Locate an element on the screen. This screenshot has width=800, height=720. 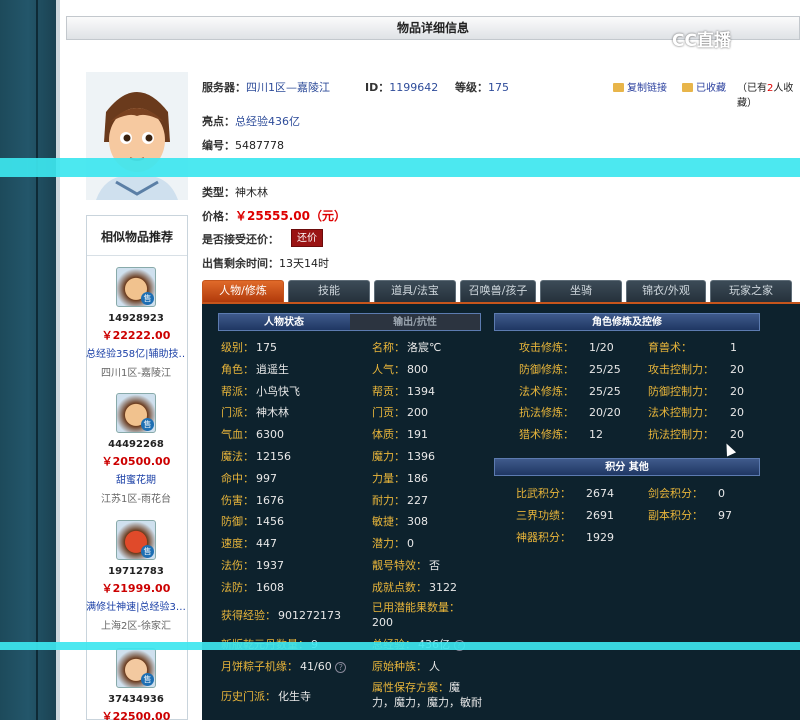
cultivation-stat-value: 1/20 is located at coordinates (601, 347).